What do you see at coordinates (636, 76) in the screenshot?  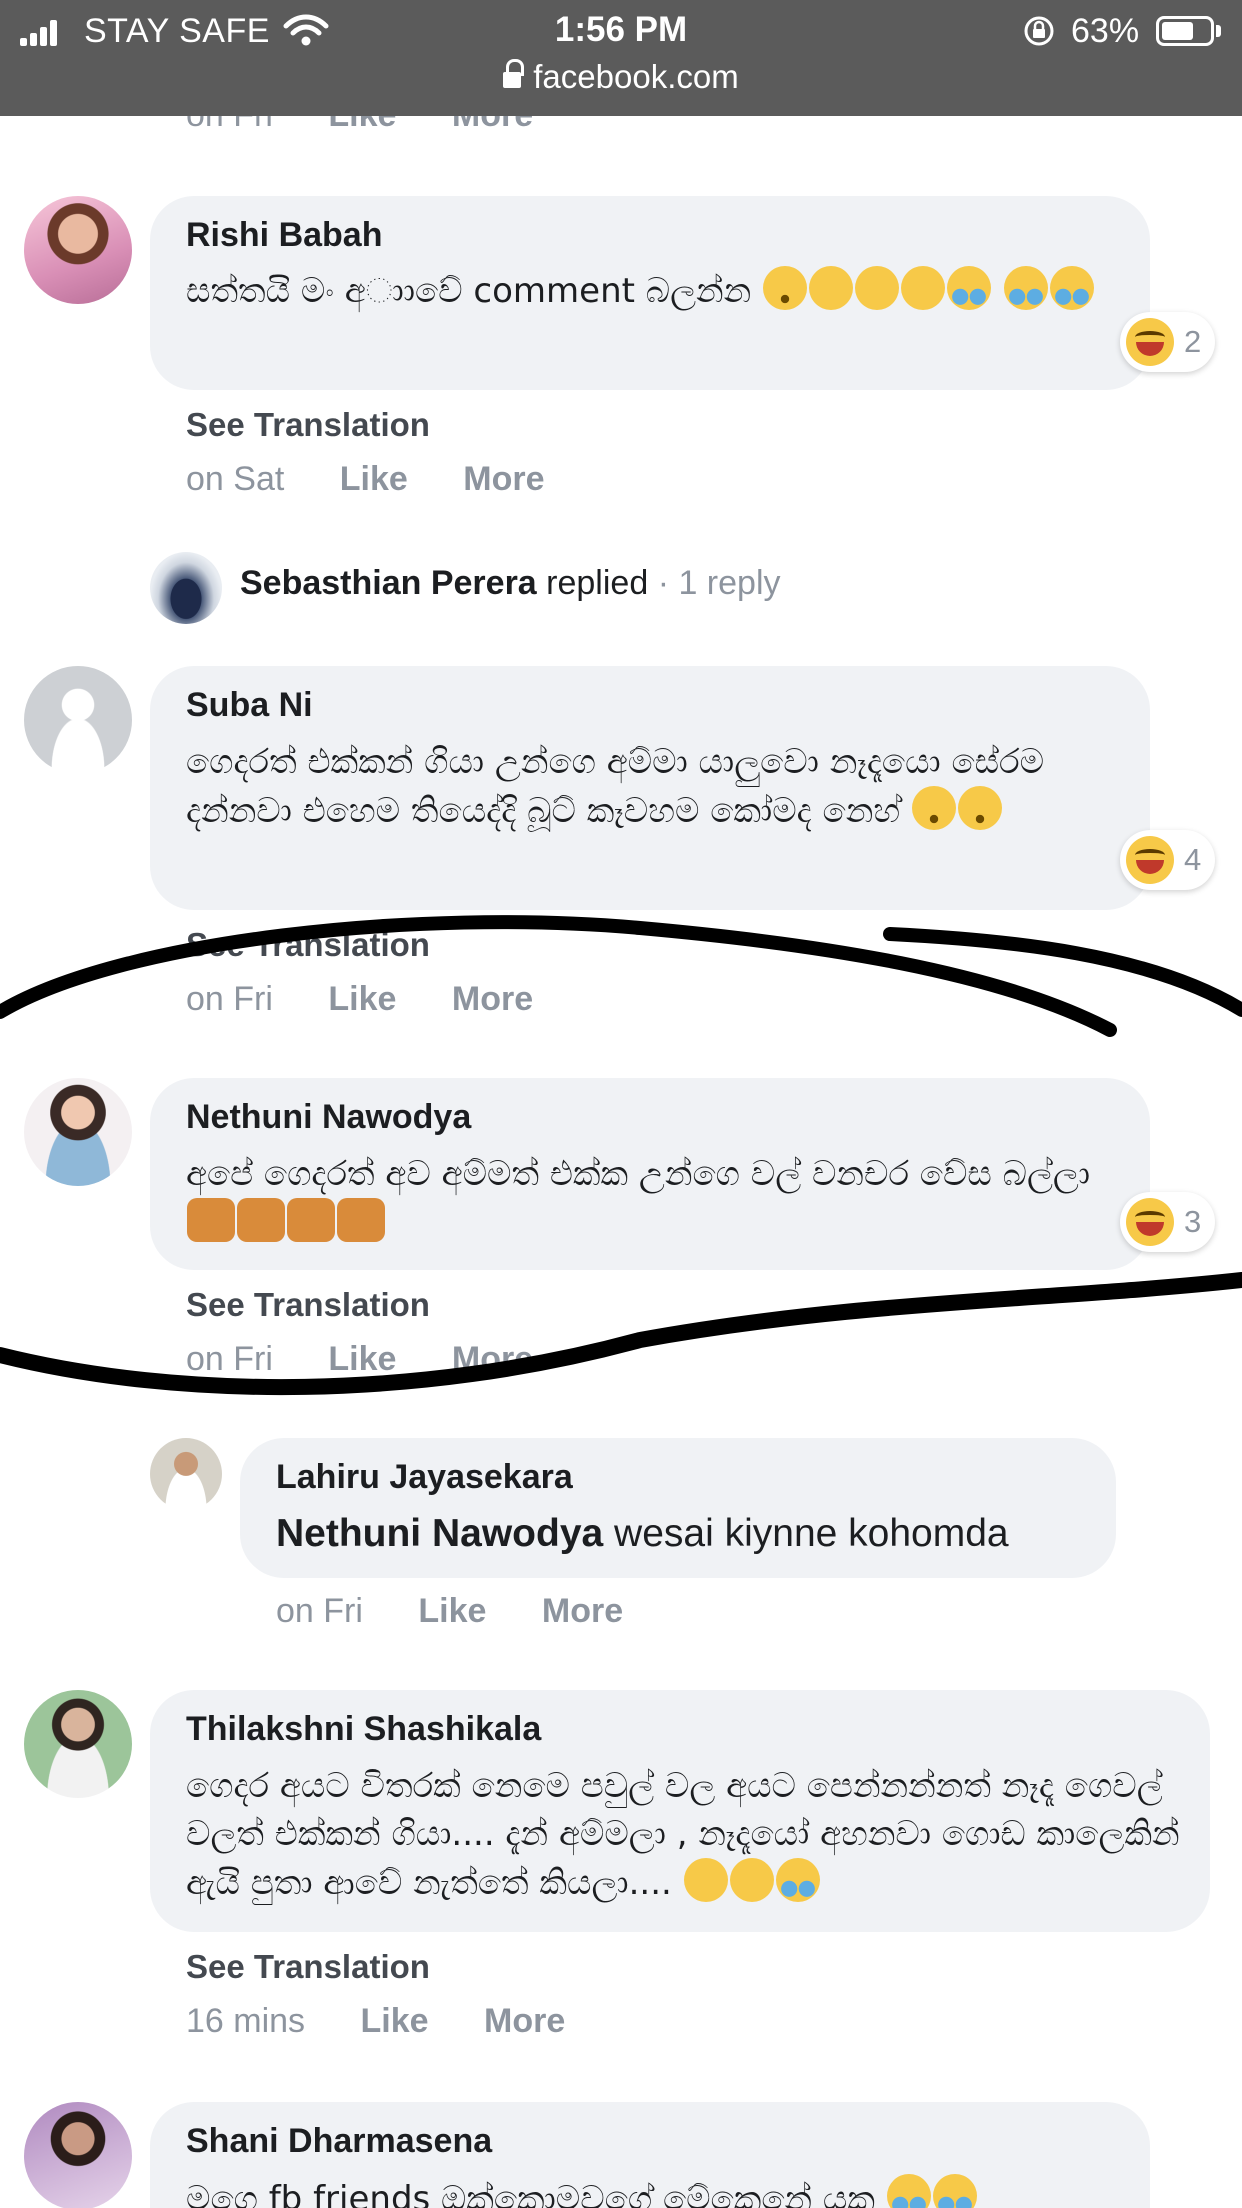 I see `url-text: facebook.com` at bounding box center [636, 76].